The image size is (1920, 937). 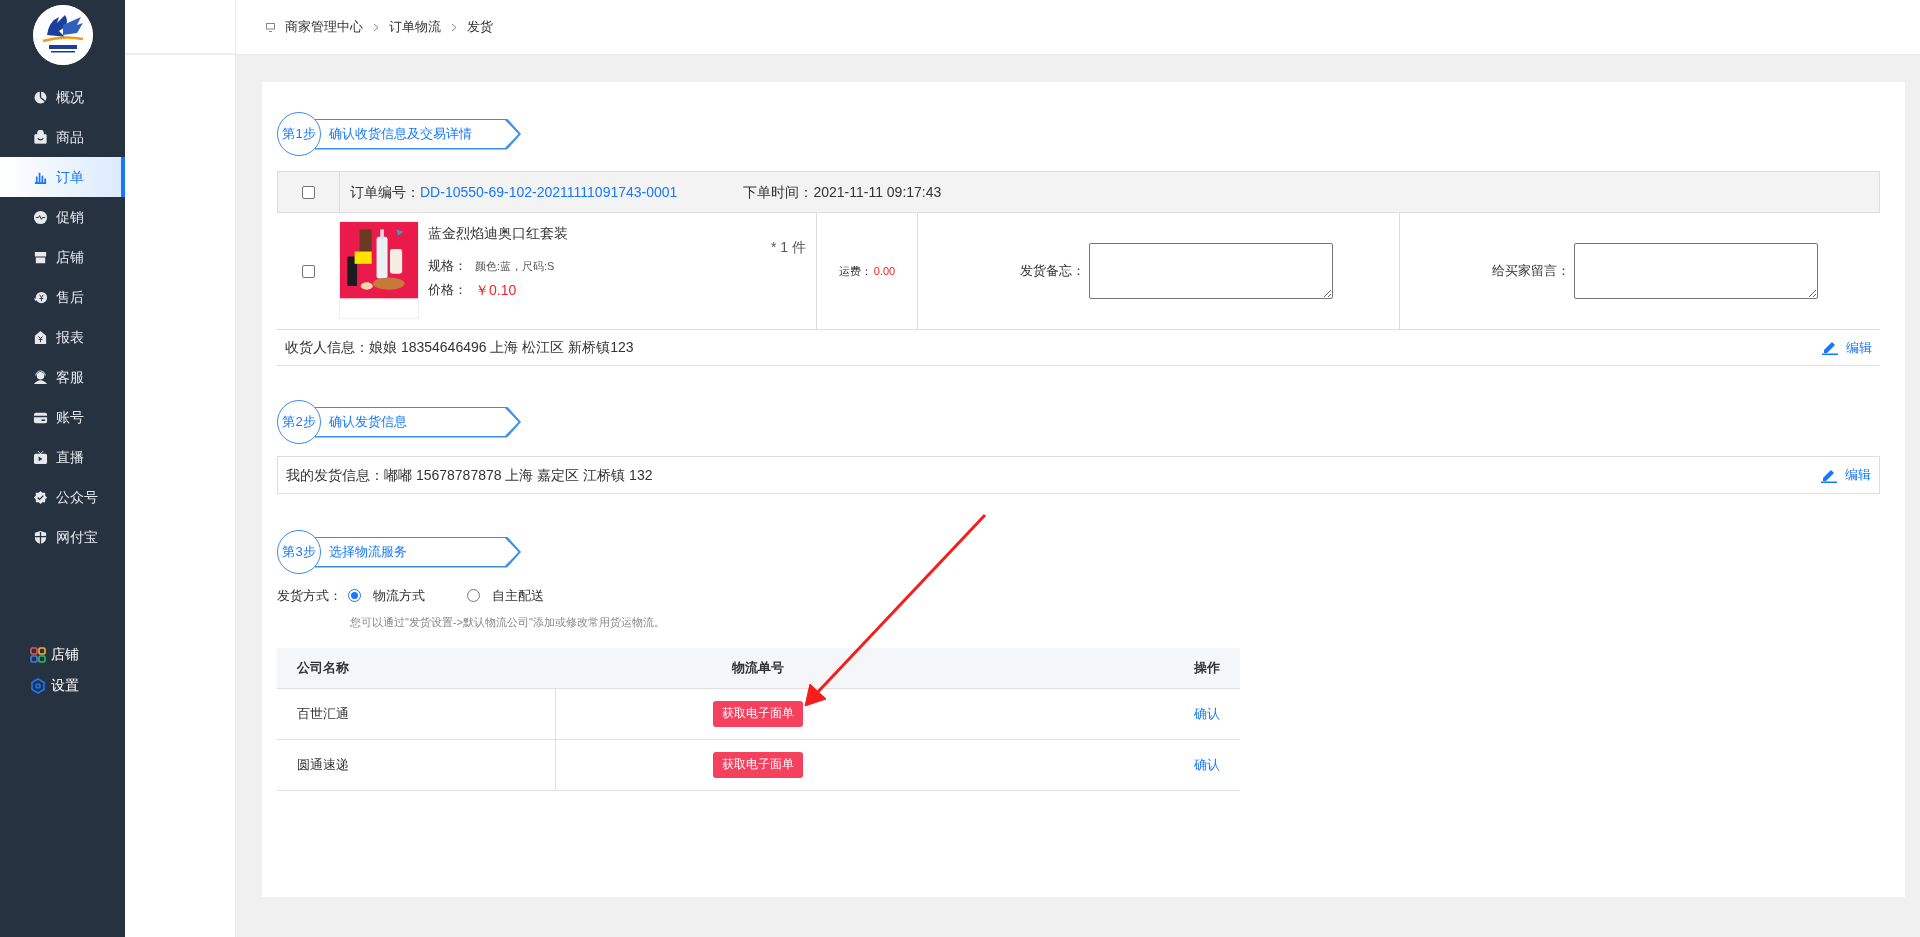 I want to click on radio-option: 自主配送, so click(x=505, y=596).